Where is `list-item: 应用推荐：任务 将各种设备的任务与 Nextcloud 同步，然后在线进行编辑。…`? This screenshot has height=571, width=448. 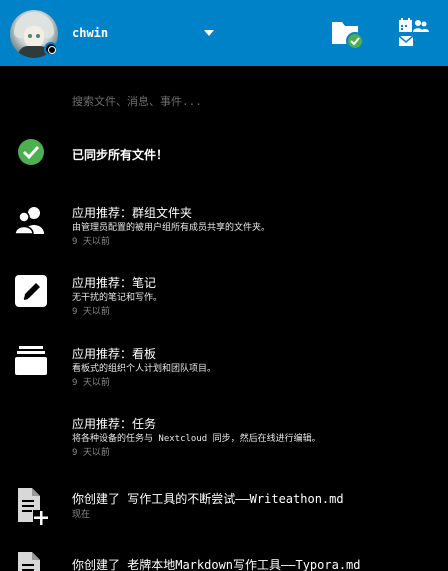
list-item: 应用推荐：任务 将各种设备的任务与 Nextcloud 同步，然后在线进行编辑。… is located at coordinates (224, 434).